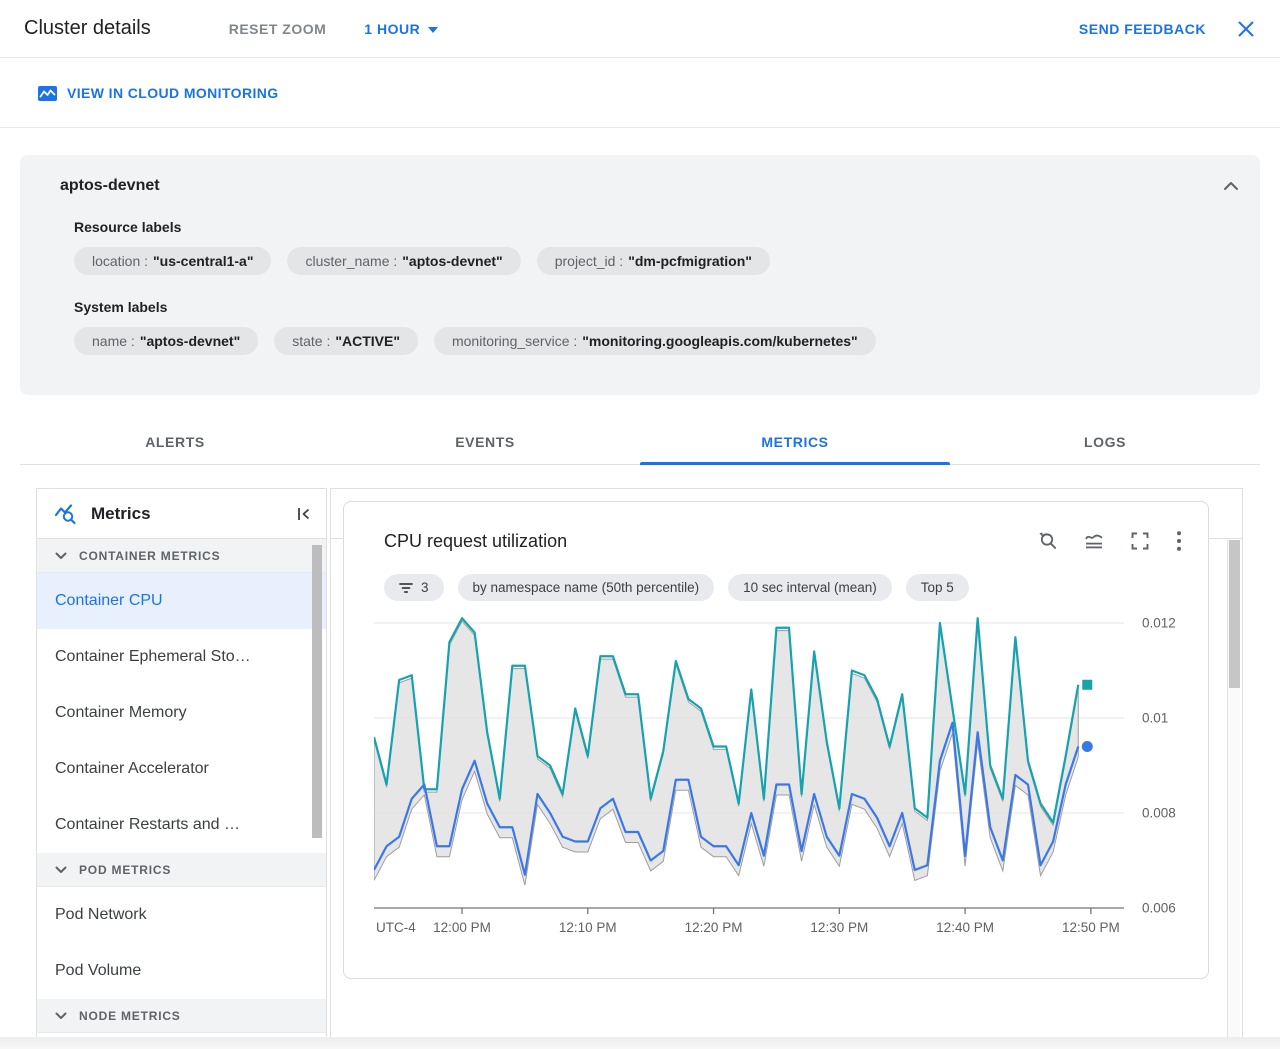 This screenshot has width=1280, height=1049. I want to click on label-key: location :, so click(120, 261).